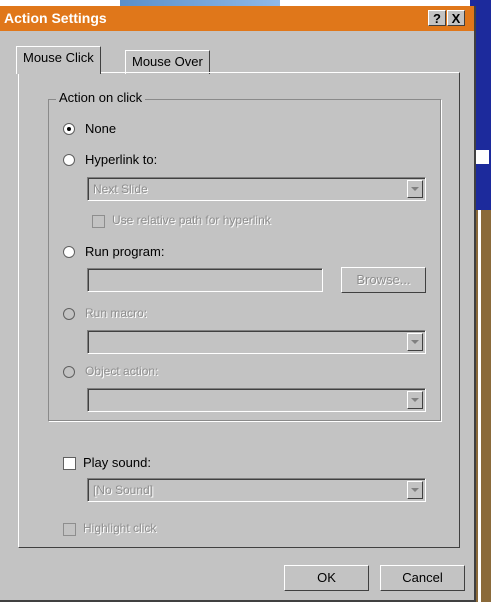 This screenshot has height=602, width=491. What do you see at coordinates (117, 462) in the screenshot?
I see `play-sound-label: Play sound:` at bounding box center [117, 462].